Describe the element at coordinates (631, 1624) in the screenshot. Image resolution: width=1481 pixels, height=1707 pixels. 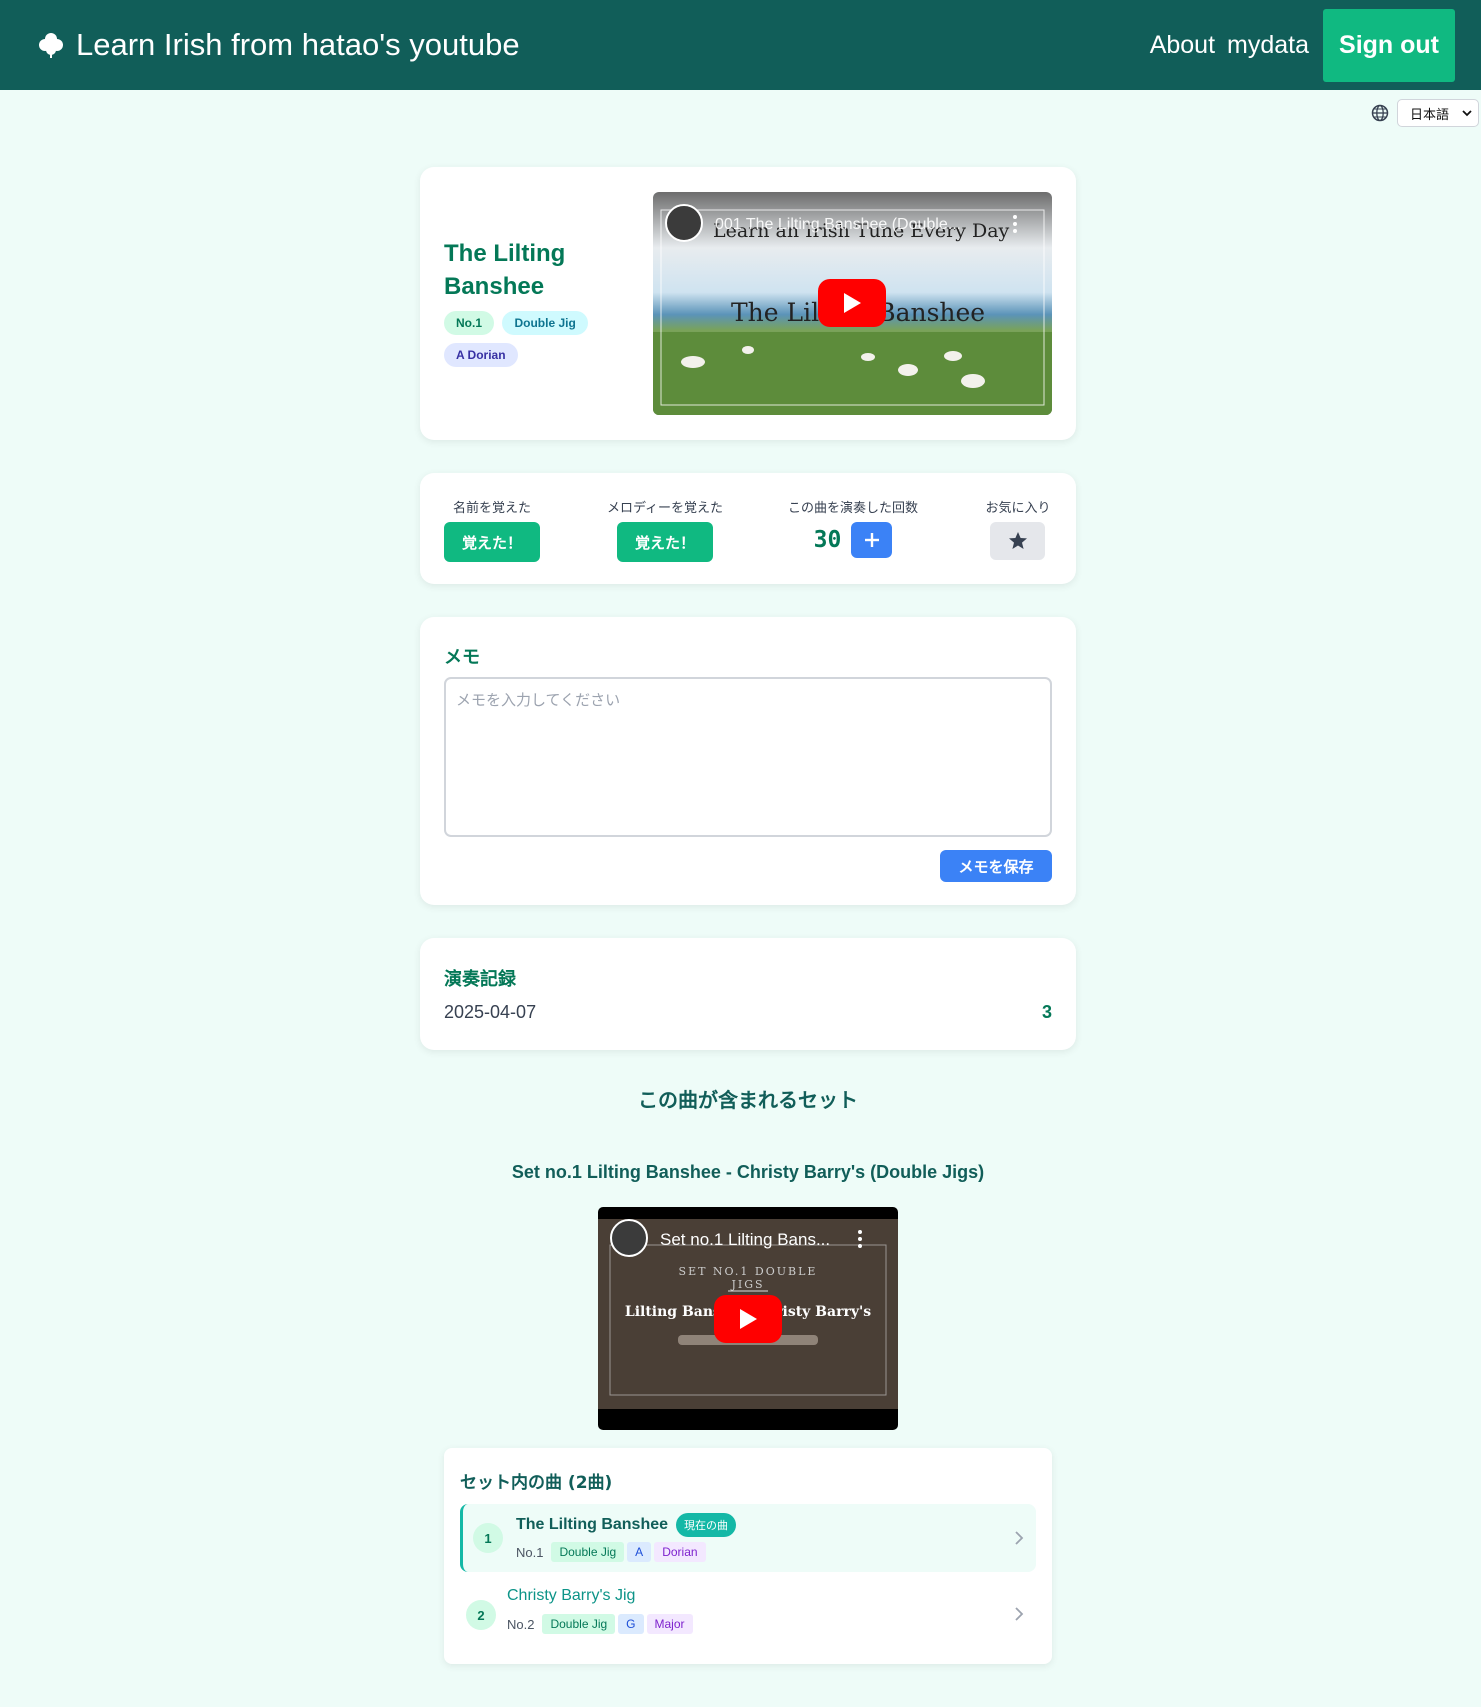
I see `set-tune-key: G` at that location.